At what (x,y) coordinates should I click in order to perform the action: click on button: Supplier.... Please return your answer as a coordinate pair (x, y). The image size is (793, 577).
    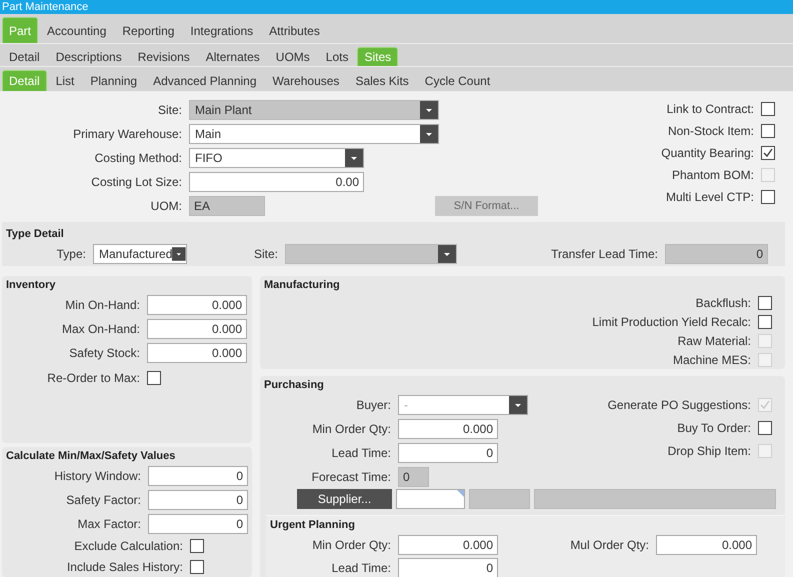
    Looking at the image, I should click on (344, 499).